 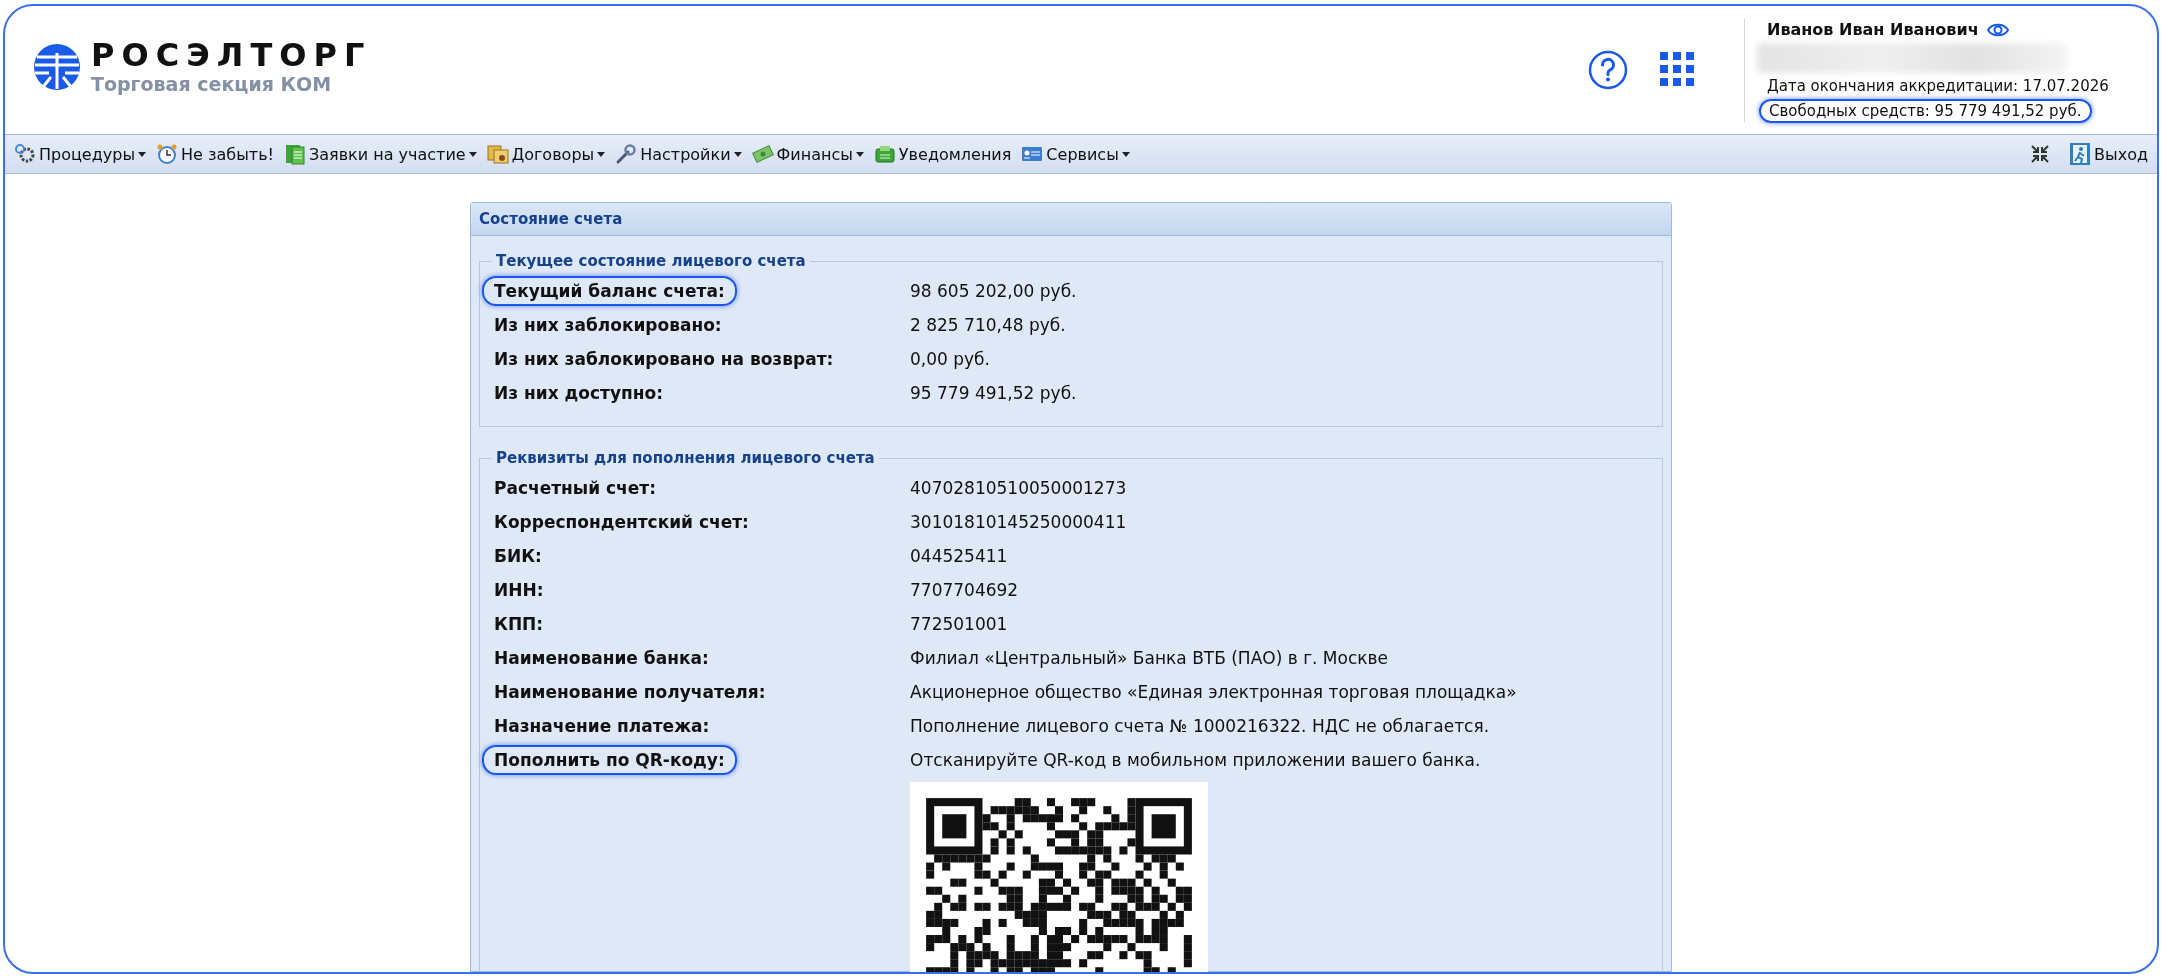 I want to click on exit-button: Выход, so click(x=2108, y=154).